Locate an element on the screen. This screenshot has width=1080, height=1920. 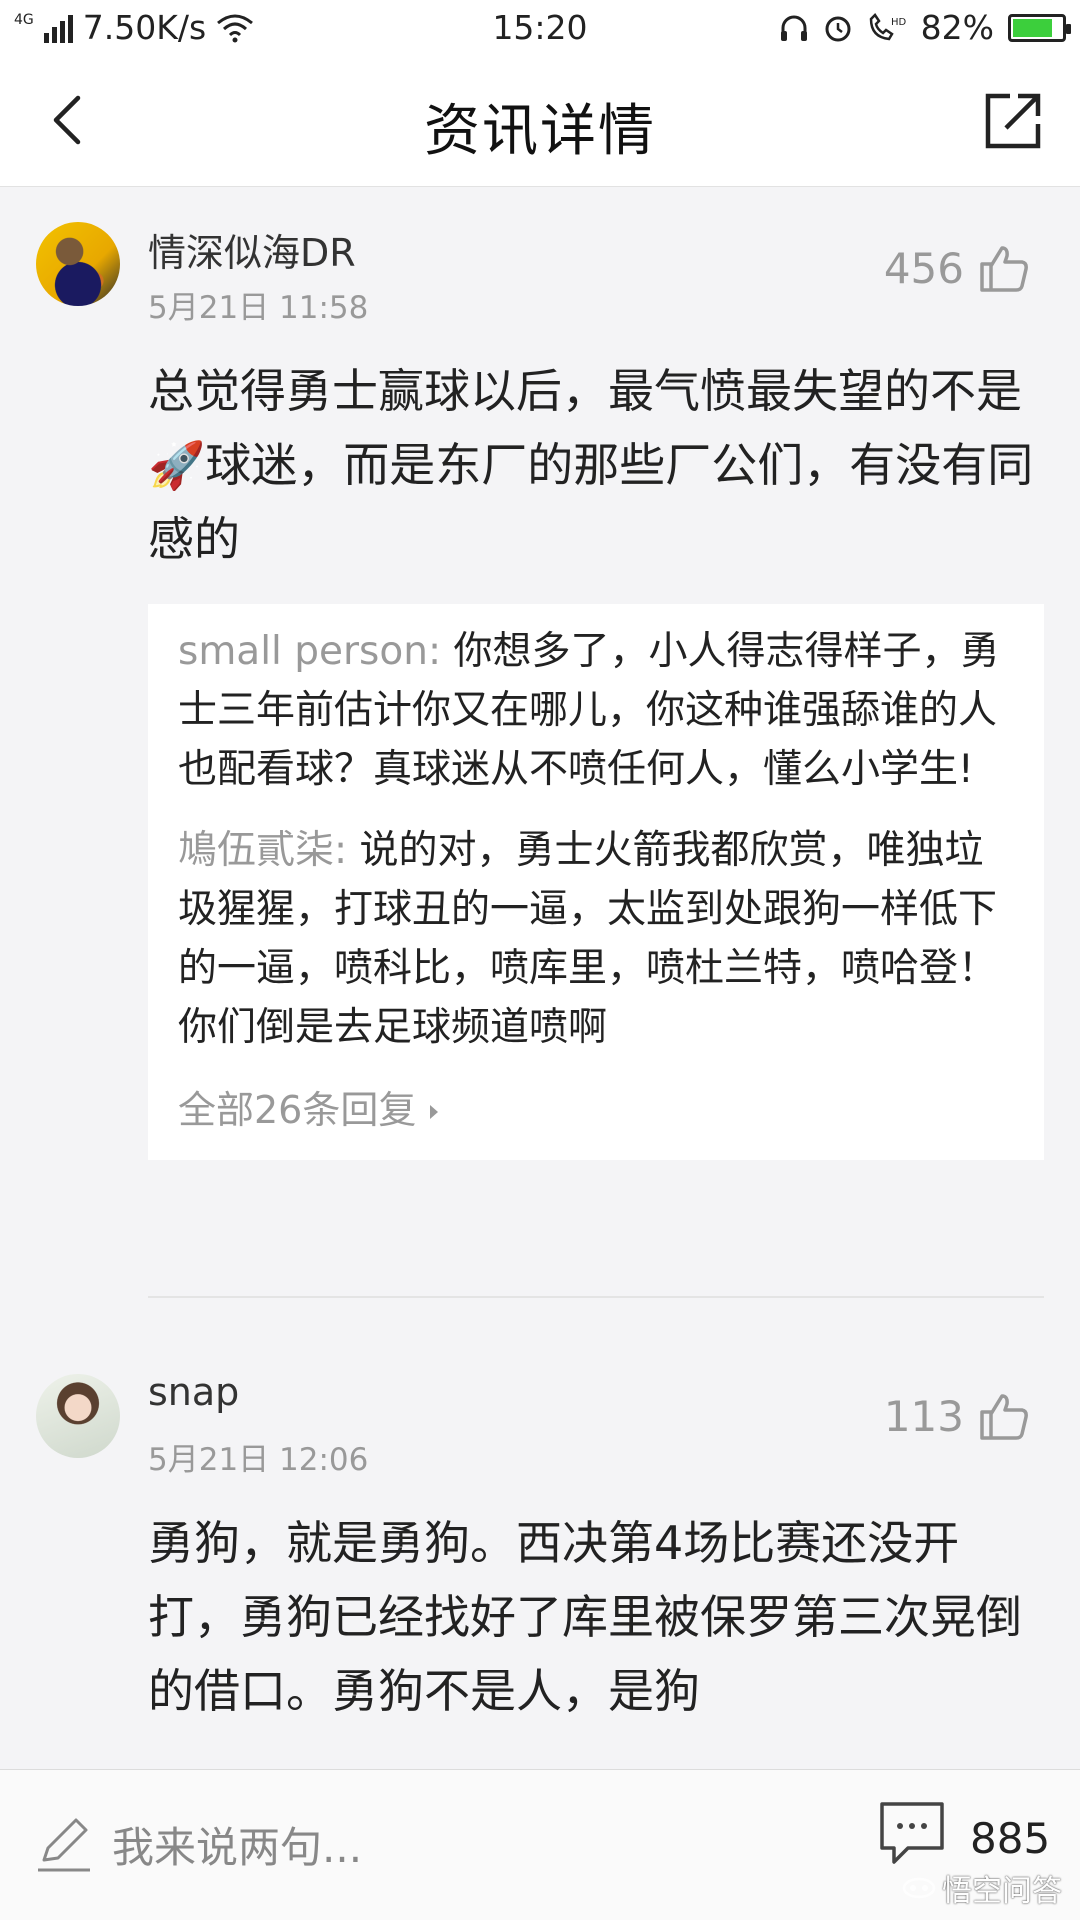
like-count: 113 is located at coordinates (923, 1416).